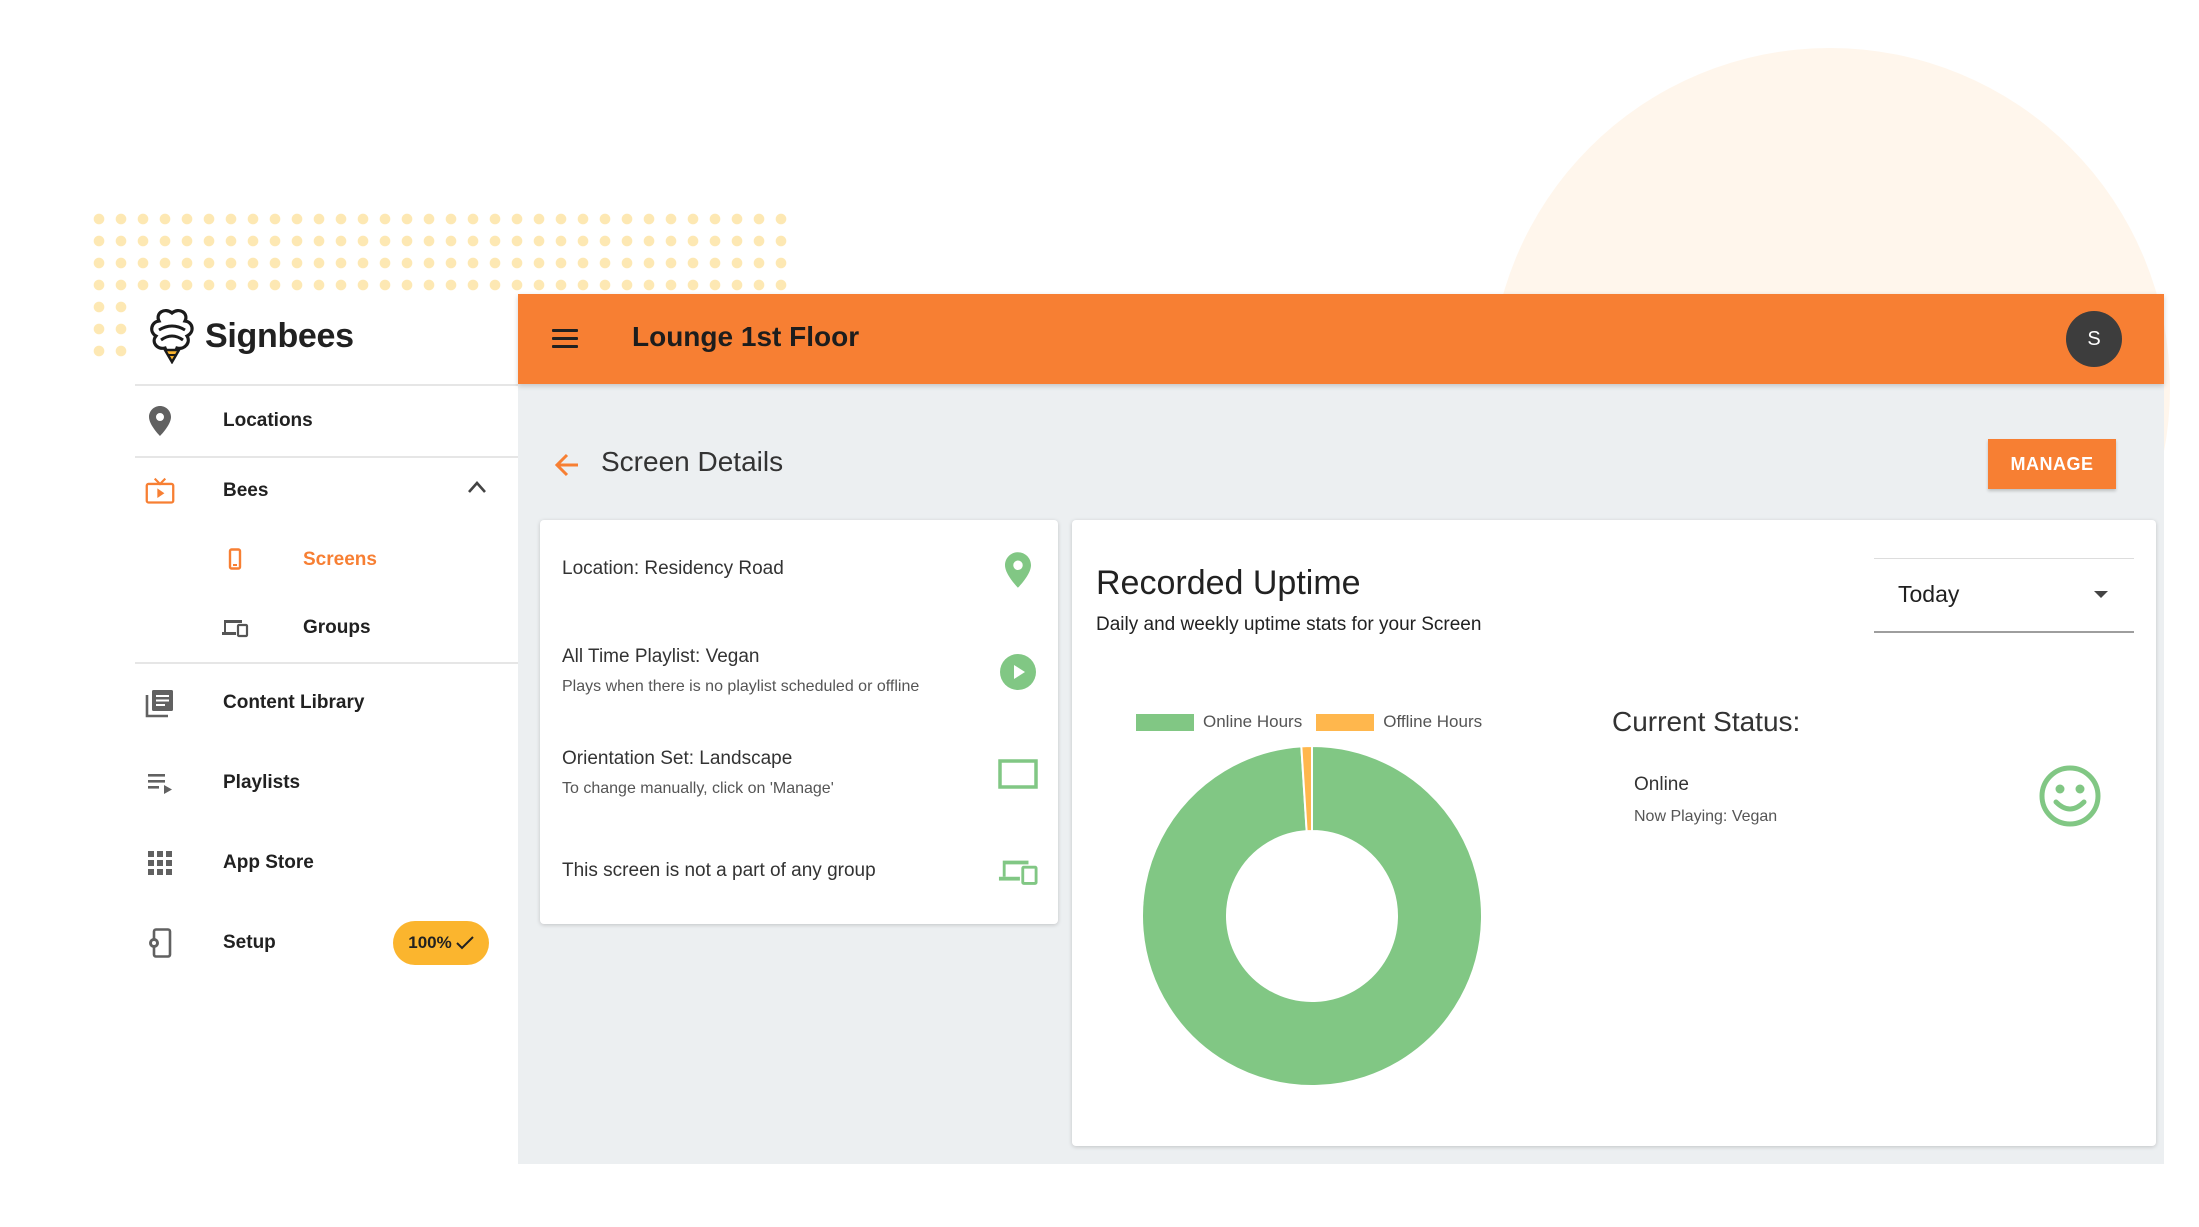 This screenshot has width=2199, height=1227. Describe the element at coordinates (1706, 816) in the screenshot. I see `now-playing-text: Now Playing: Vegan` at that location.